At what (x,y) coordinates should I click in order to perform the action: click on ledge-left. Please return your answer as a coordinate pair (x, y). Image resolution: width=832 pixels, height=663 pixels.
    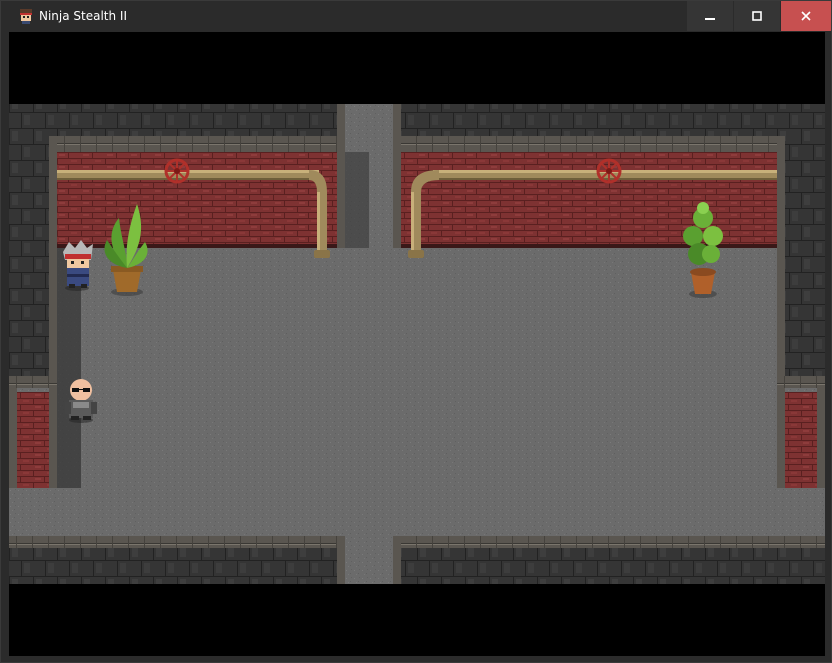
    Looking at the image, I should click on (53, 258).